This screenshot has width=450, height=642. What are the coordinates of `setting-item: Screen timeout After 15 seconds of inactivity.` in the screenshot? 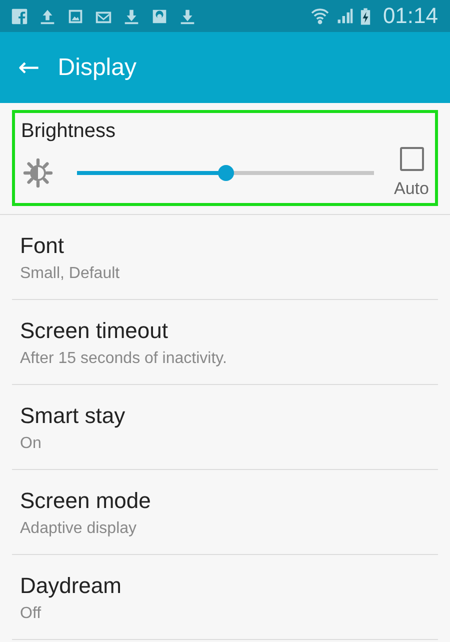 It's located at (225, 342).